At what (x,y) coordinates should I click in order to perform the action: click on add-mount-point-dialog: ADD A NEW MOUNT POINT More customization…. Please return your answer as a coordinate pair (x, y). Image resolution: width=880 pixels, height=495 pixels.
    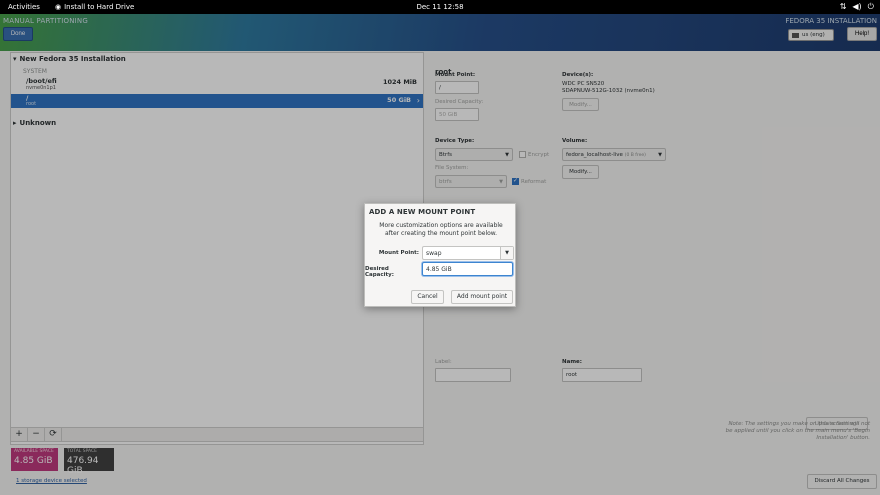
    Looking at the image, I should click on (440, 255).